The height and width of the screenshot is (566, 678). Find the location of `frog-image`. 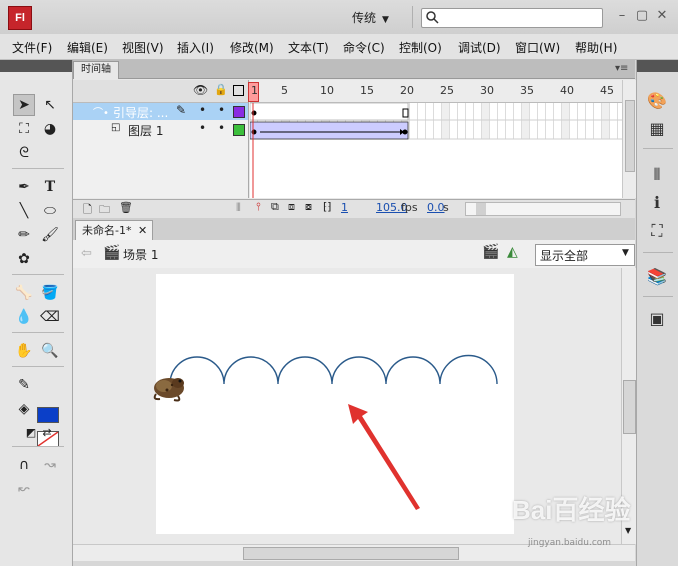

frog-image is located at coordinates (168, 388).